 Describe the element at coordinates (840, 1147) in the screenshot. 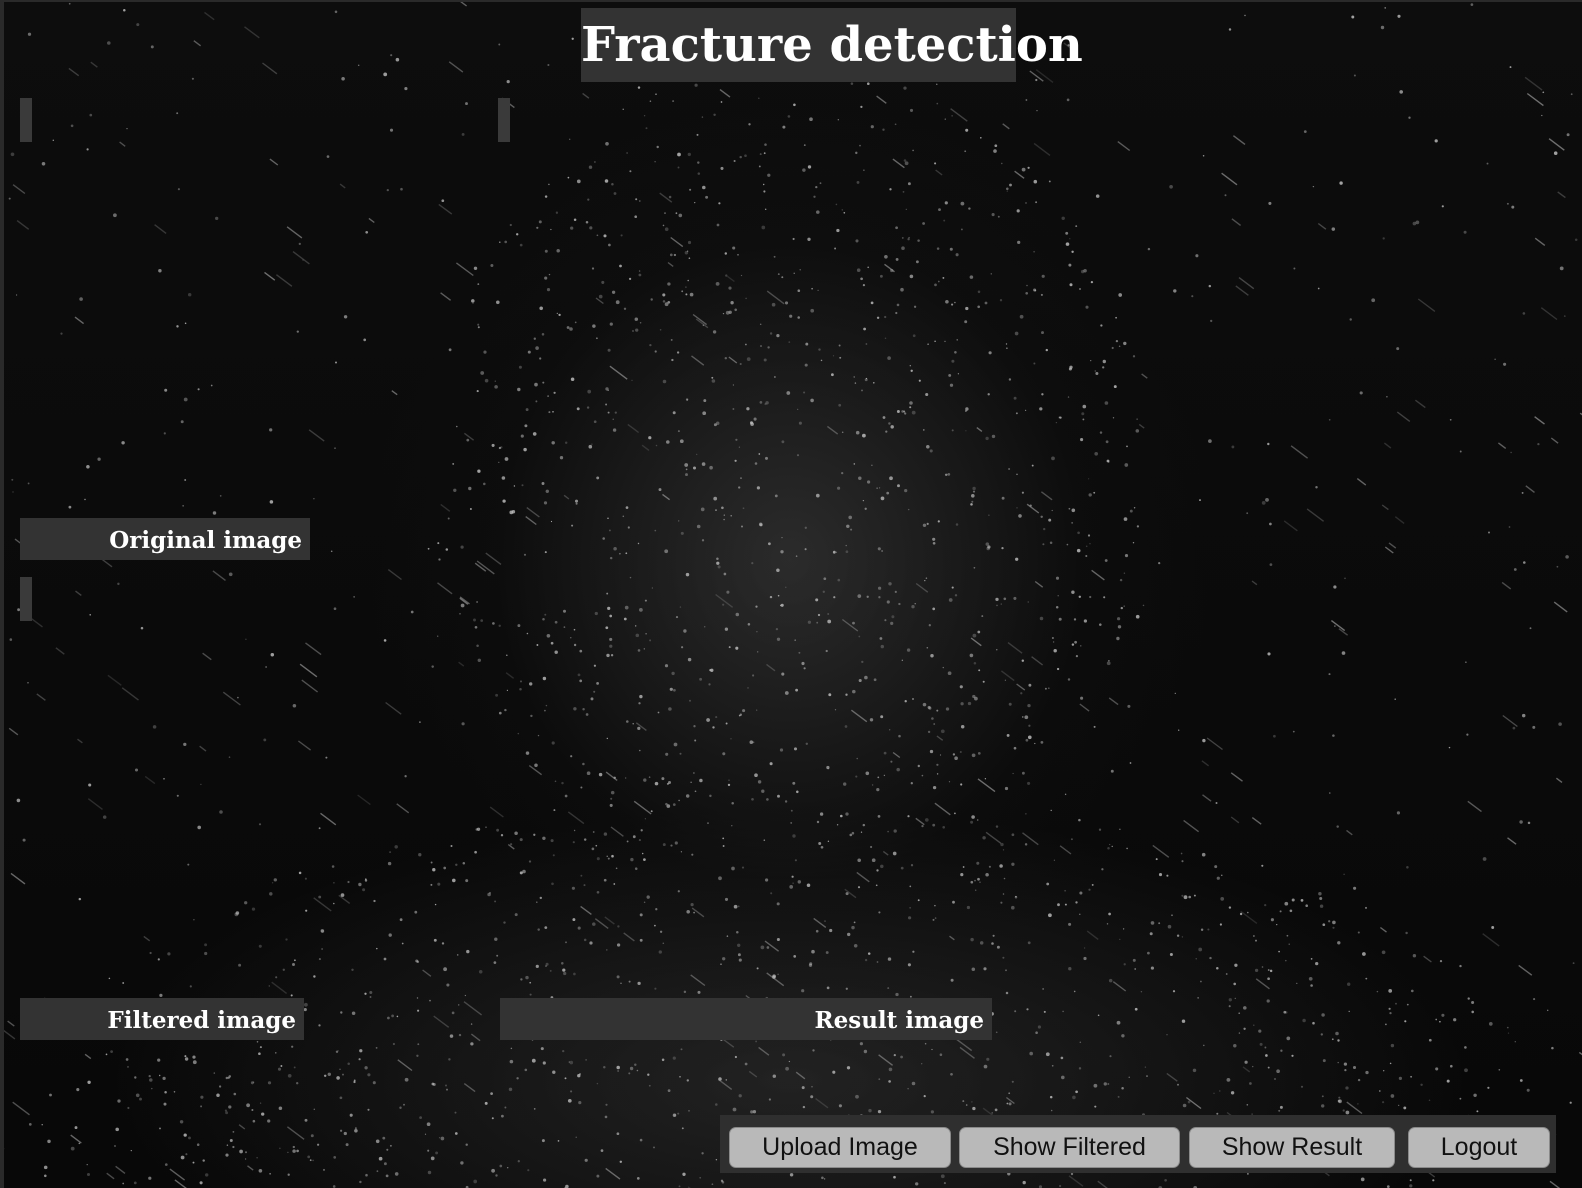

I see `upload-image-button: Upload Image` at that location.